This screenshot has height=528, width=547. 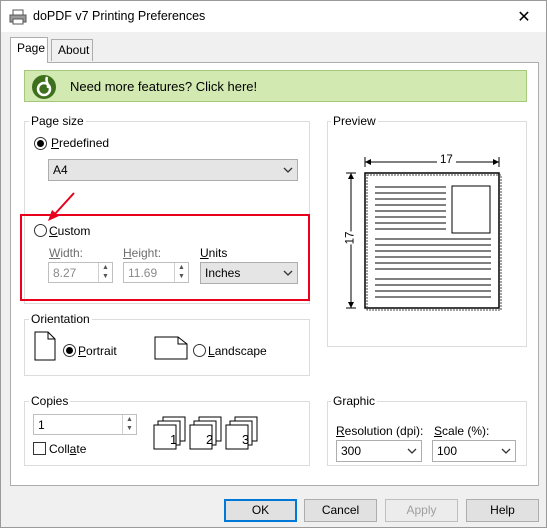 What do you see at coordinates (31, 48) in the screenshot?
I see `tab-page-label: Page` at bounding box center [31, 48].